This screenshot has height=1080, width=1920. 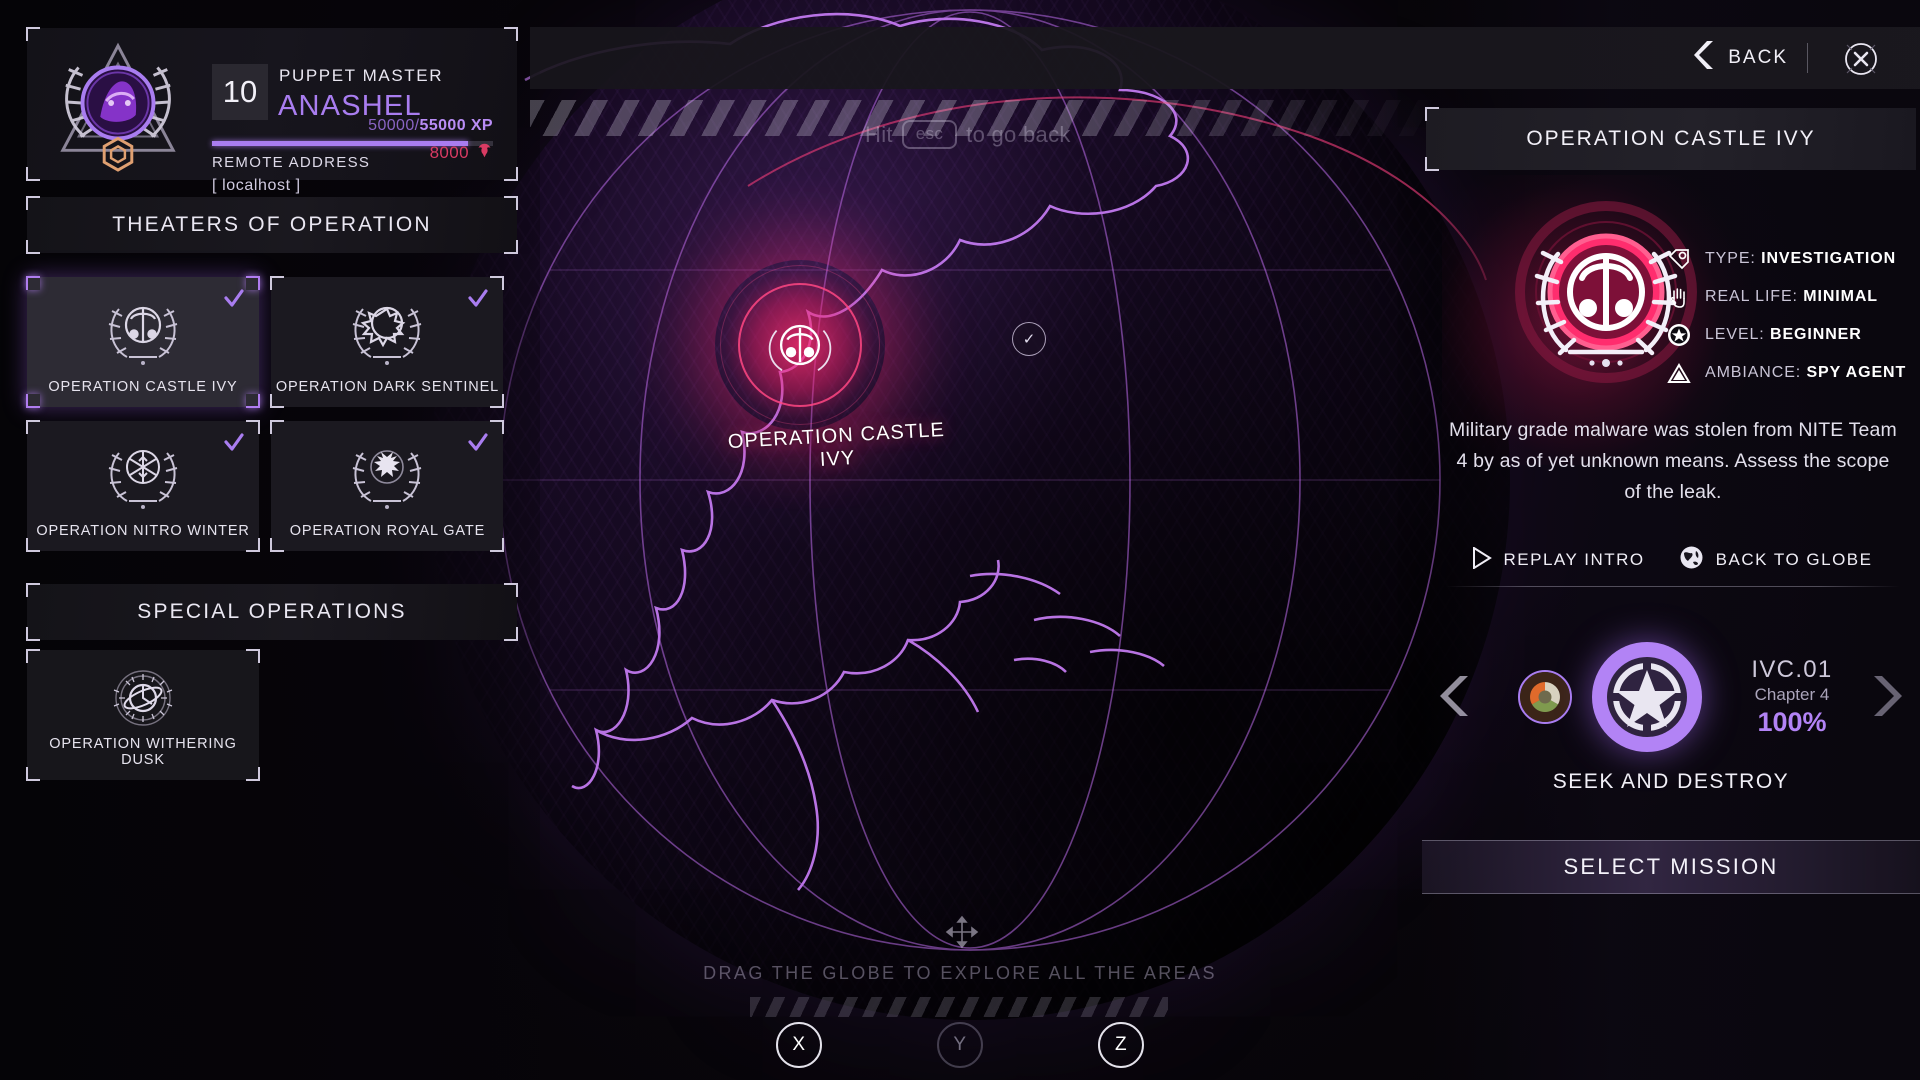 What do you see at coordinates (1829, 258) in the screenshot?
I see `attribute-value: INVESTIGATION` at bounding box center [1829, 258].